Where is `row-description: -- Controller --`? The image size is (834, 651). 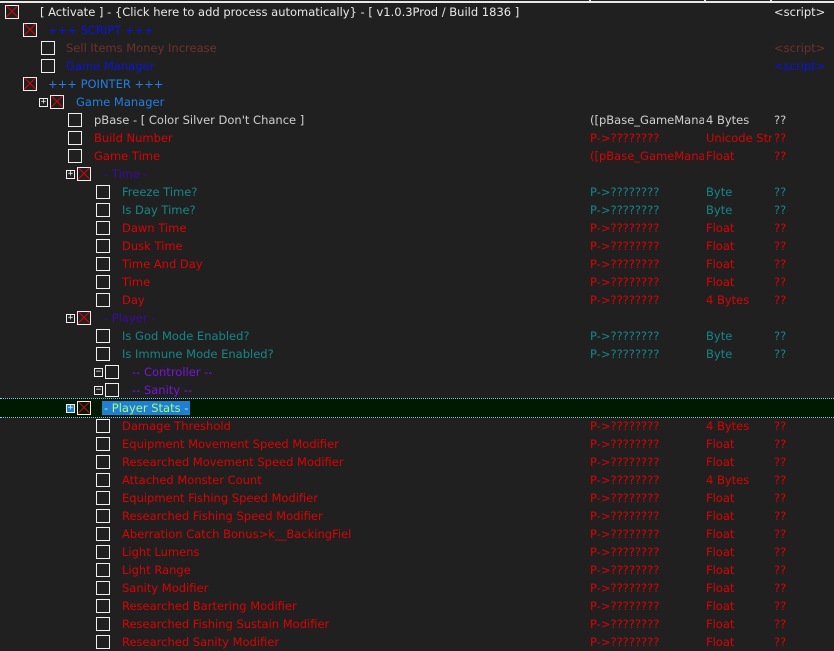 row-description: -- Controller -- is located at coordinates (172, 372).